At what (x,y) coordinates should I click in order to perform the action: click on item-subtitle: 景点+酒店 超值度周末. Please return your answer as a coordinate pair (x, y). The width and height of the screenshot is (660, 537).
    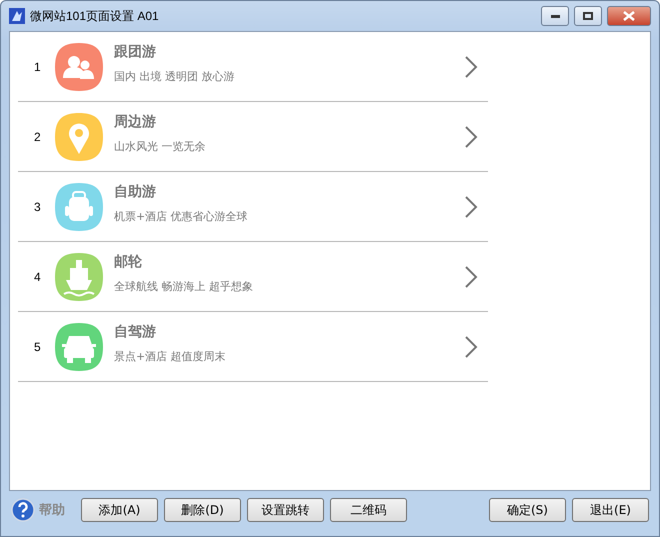
    Looking at the image, I should click on (170, 356).